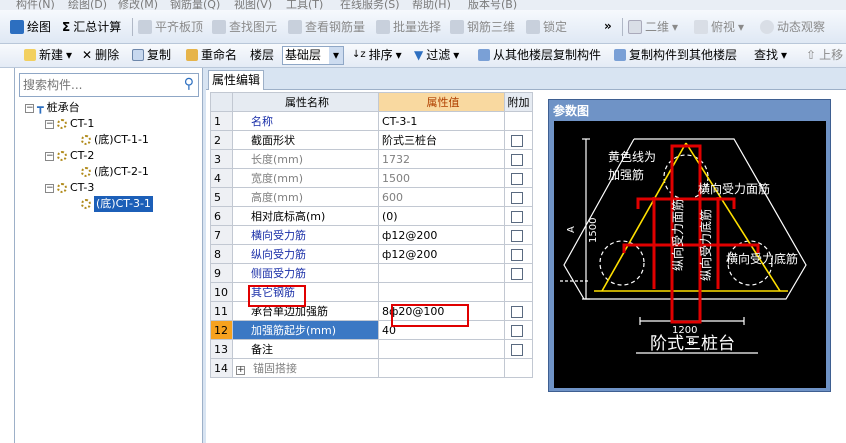  I want to click on property-value-cell: 1732, so click(441, 159).